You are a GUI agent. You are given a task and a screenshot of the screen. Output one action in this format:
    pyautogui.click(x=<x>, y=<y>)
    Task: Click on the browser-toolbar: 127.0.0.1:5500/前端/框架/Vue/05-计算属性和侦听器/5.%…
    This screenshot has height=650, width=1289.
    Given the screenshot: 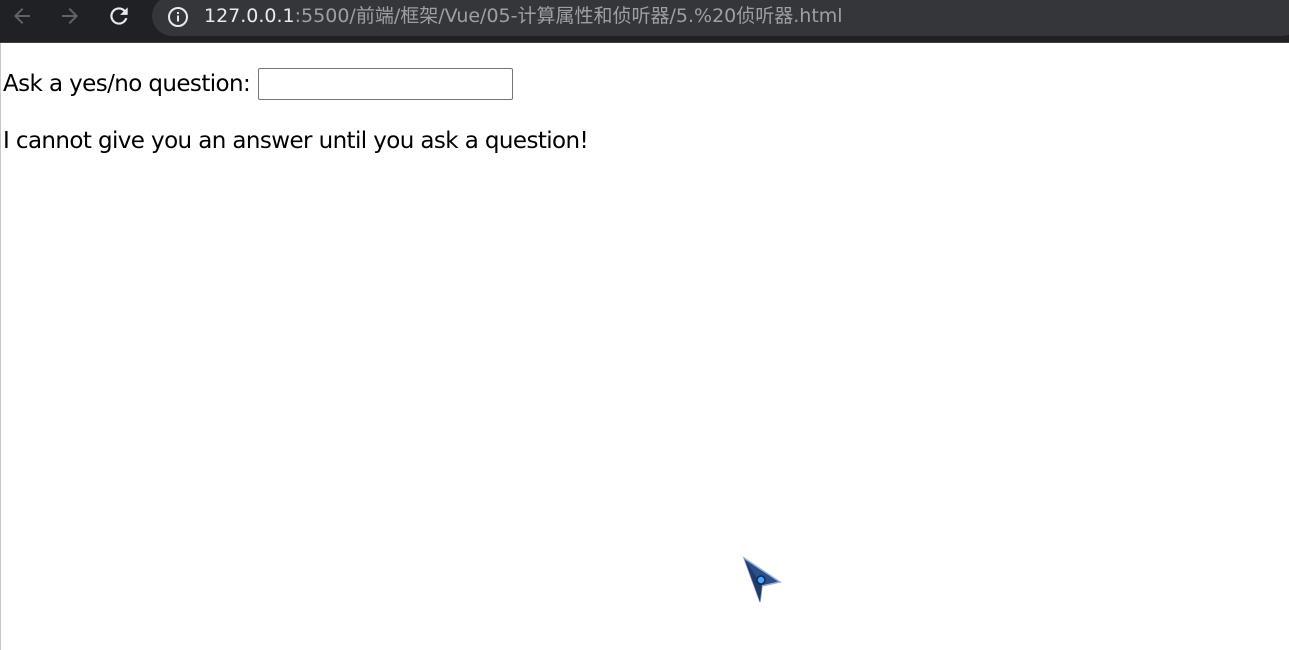 What is the action you would take?
    pyautogui.click(x=644, y=21)
    